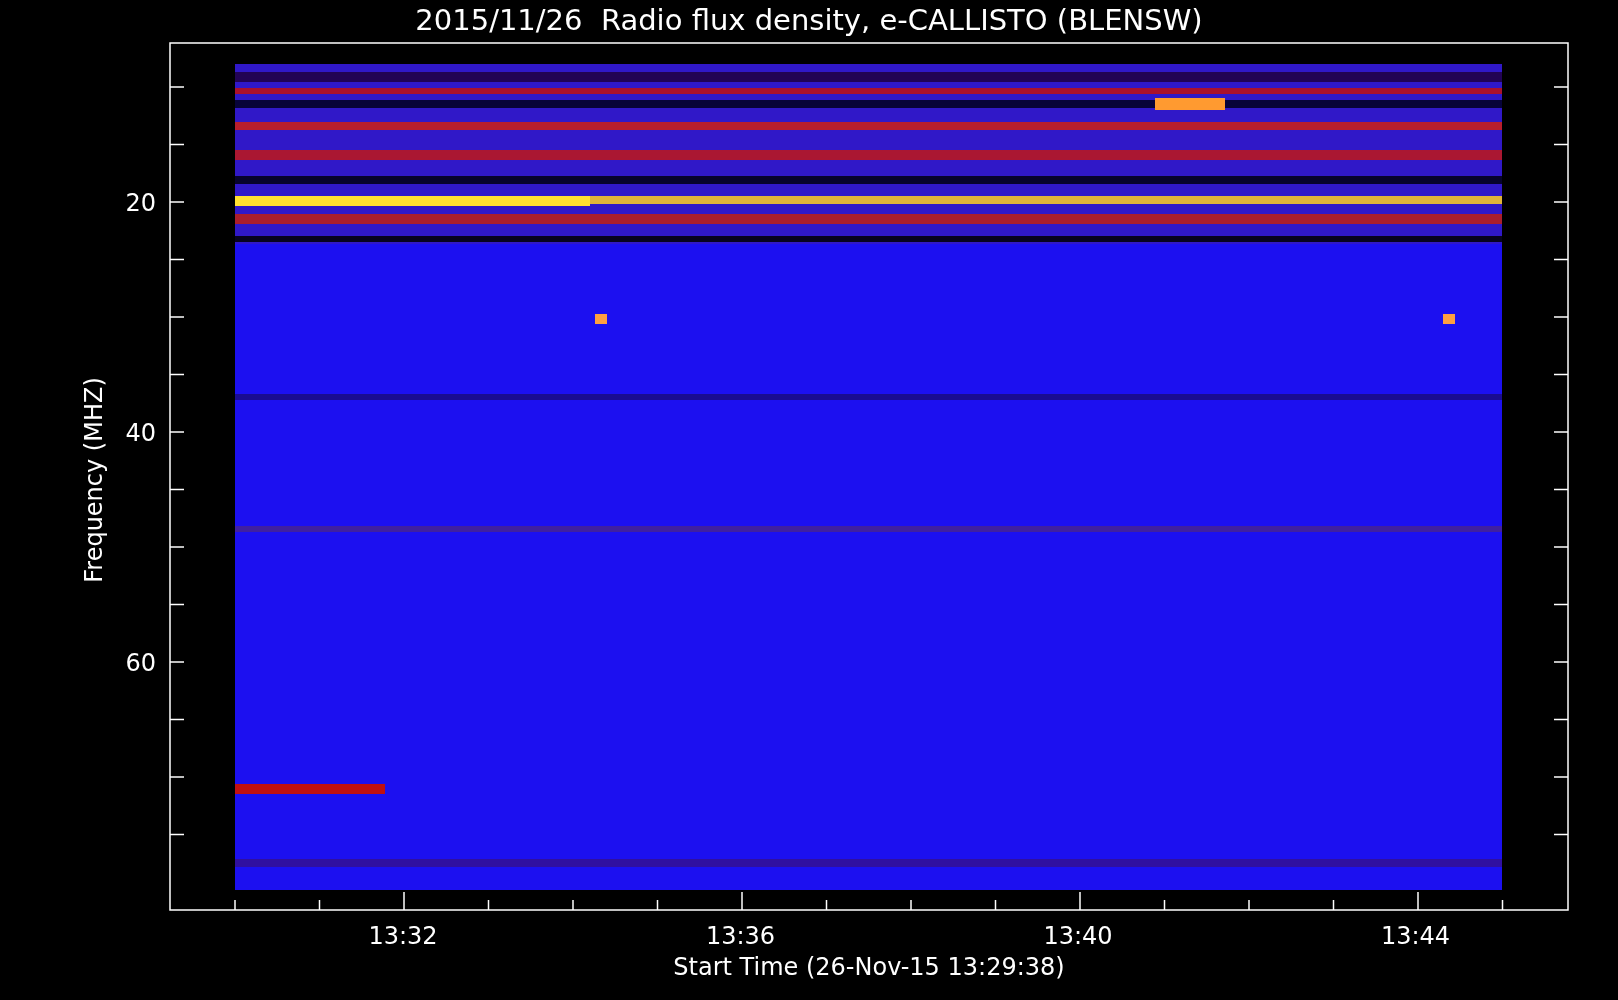  I want to click on y-axis-title: Frequency (MHZ), so click(94, 480).